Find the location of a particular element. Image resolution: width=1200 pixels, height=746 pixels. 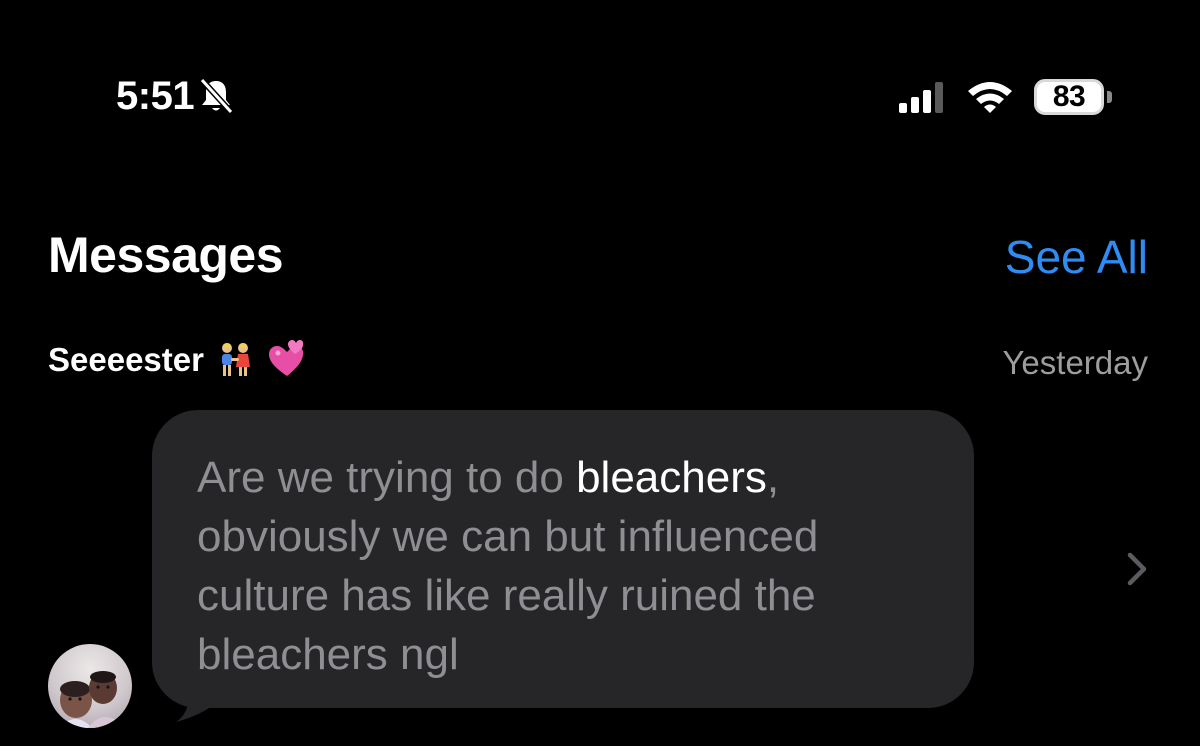

battery-cap is located at coordinates (1109, 97).